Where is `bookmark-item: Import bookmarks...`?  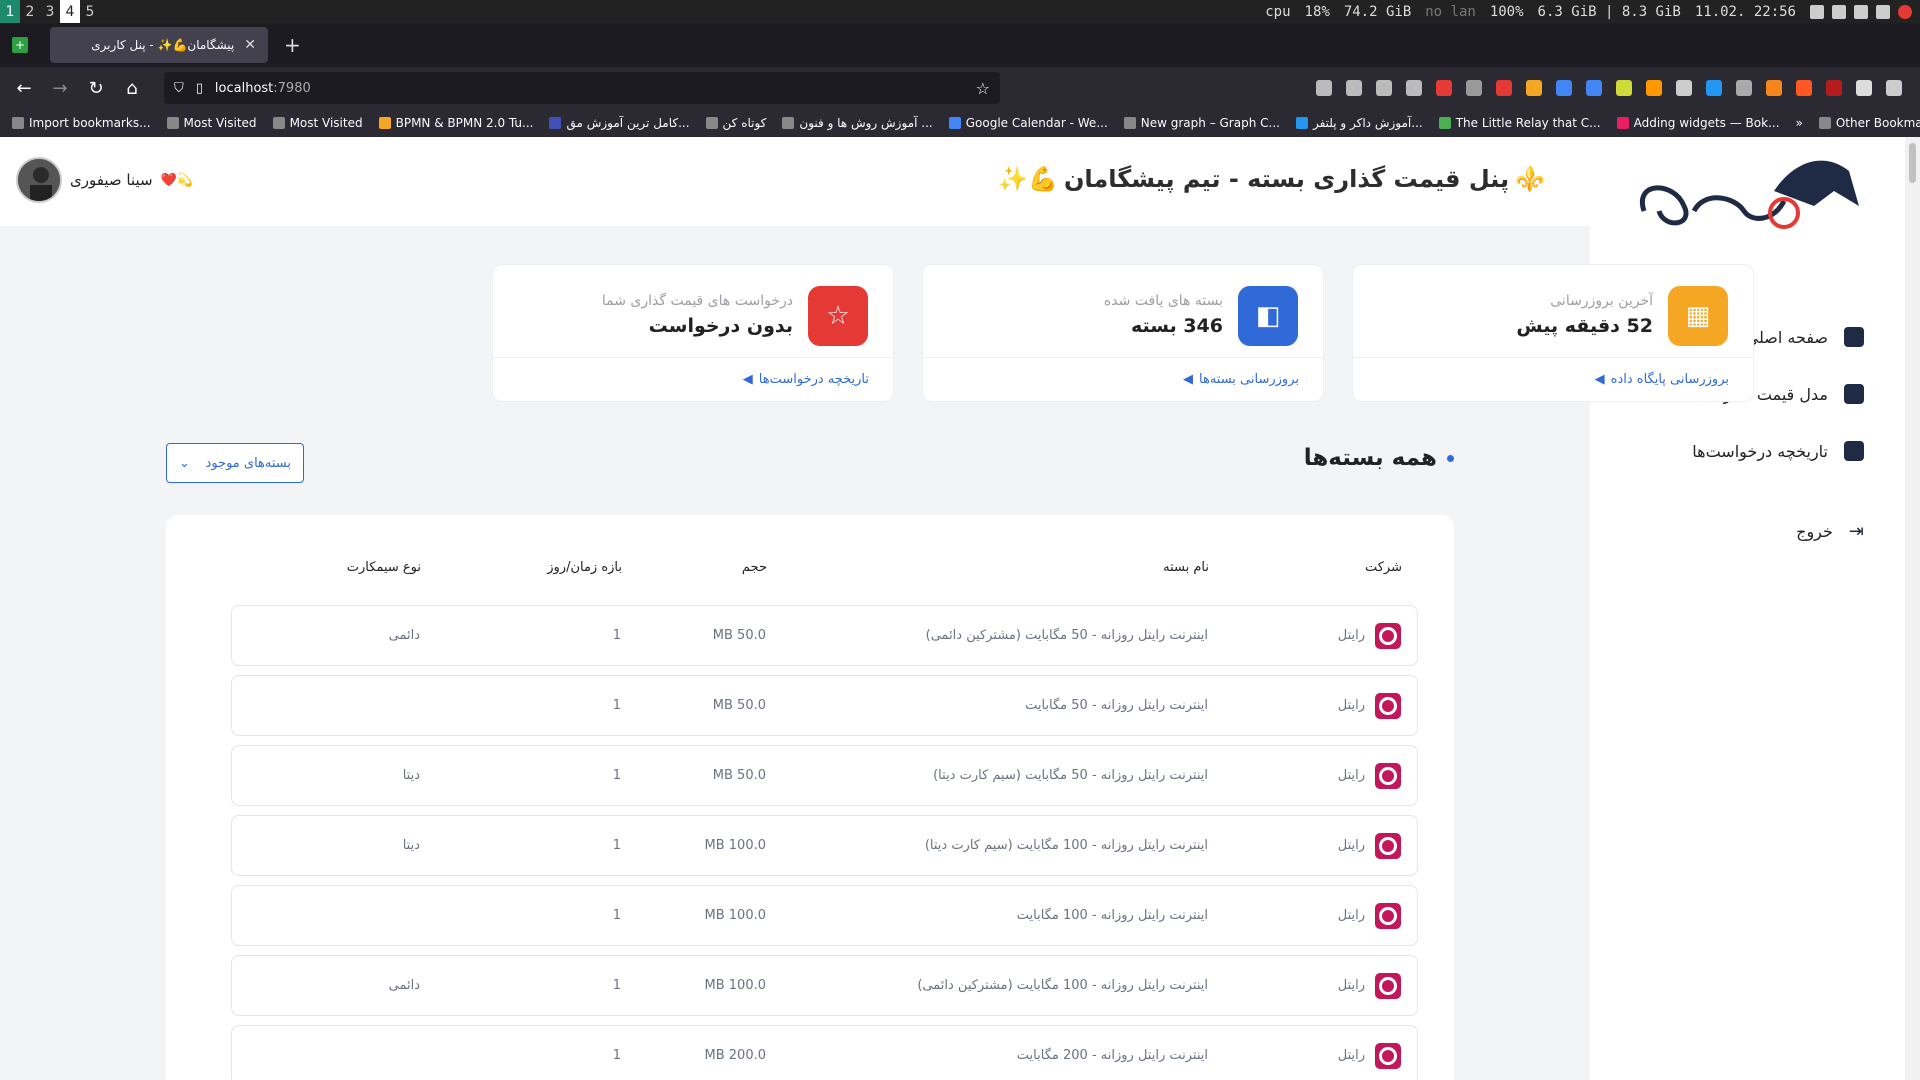 bookmark-item: Import bookmarks... is located at coordinates (81, 123).